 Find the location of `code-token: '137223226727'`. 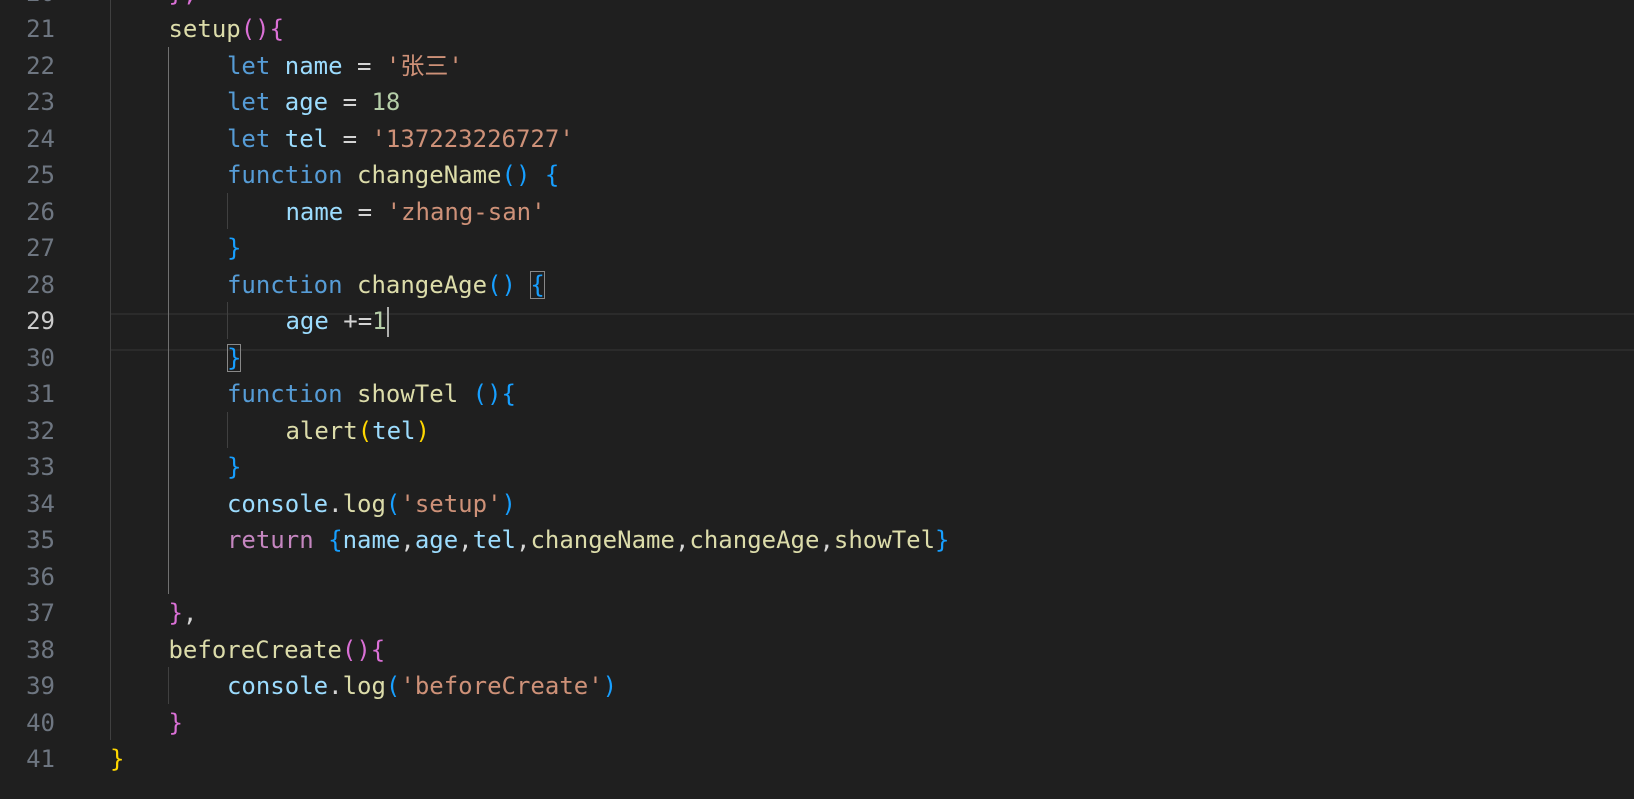

code-token: '137223226727' is located at coordinates (472, 138).